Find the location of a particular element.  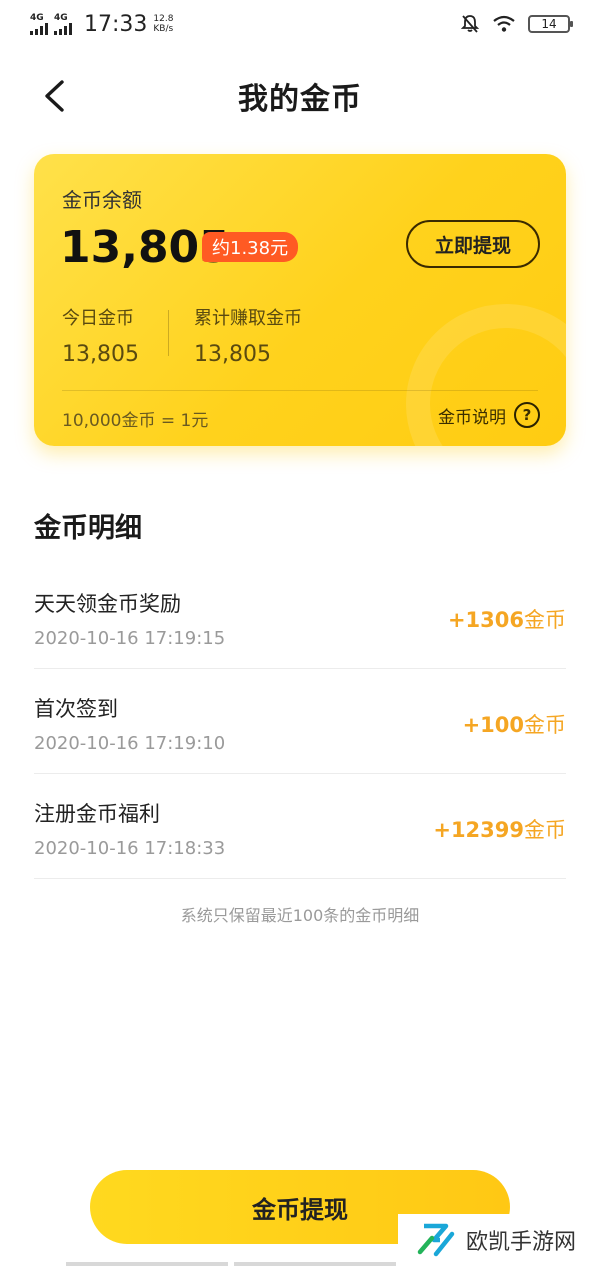

item-amount: +12399金币 is located at coordinates (499, 829).